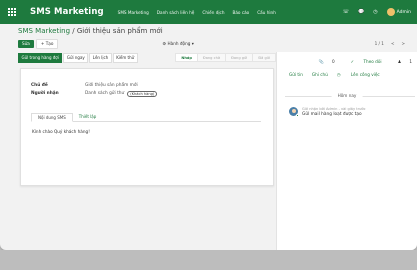 The height and width of the screenshot is (270, 417). Describe the element at coordinates (47, 43) in the screenshot. I see `create-button: + Tạo` at that location.